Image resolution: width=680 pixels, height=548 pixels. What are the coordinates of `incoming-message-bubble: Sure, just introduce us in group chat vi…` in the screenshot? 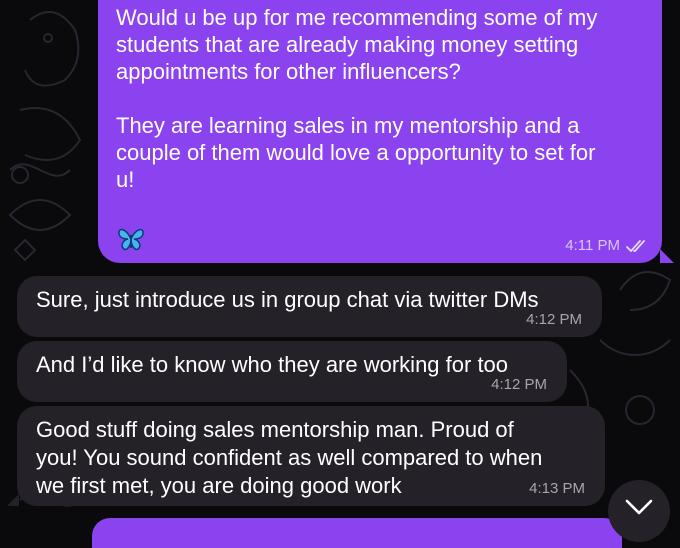 It's located at (309, 306).